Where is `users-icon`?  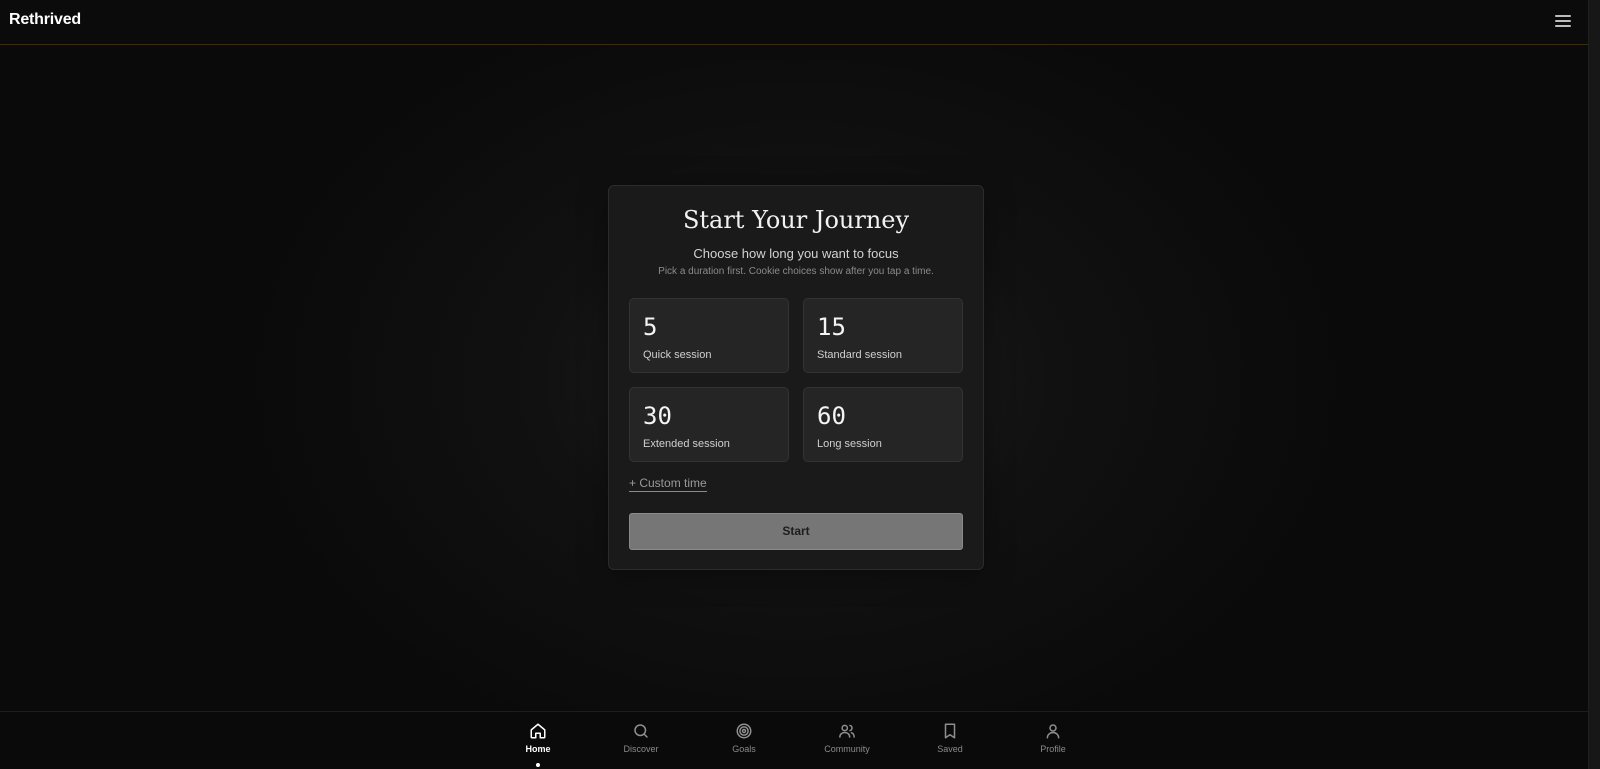 users-icon is located at coordinates (847, 731).